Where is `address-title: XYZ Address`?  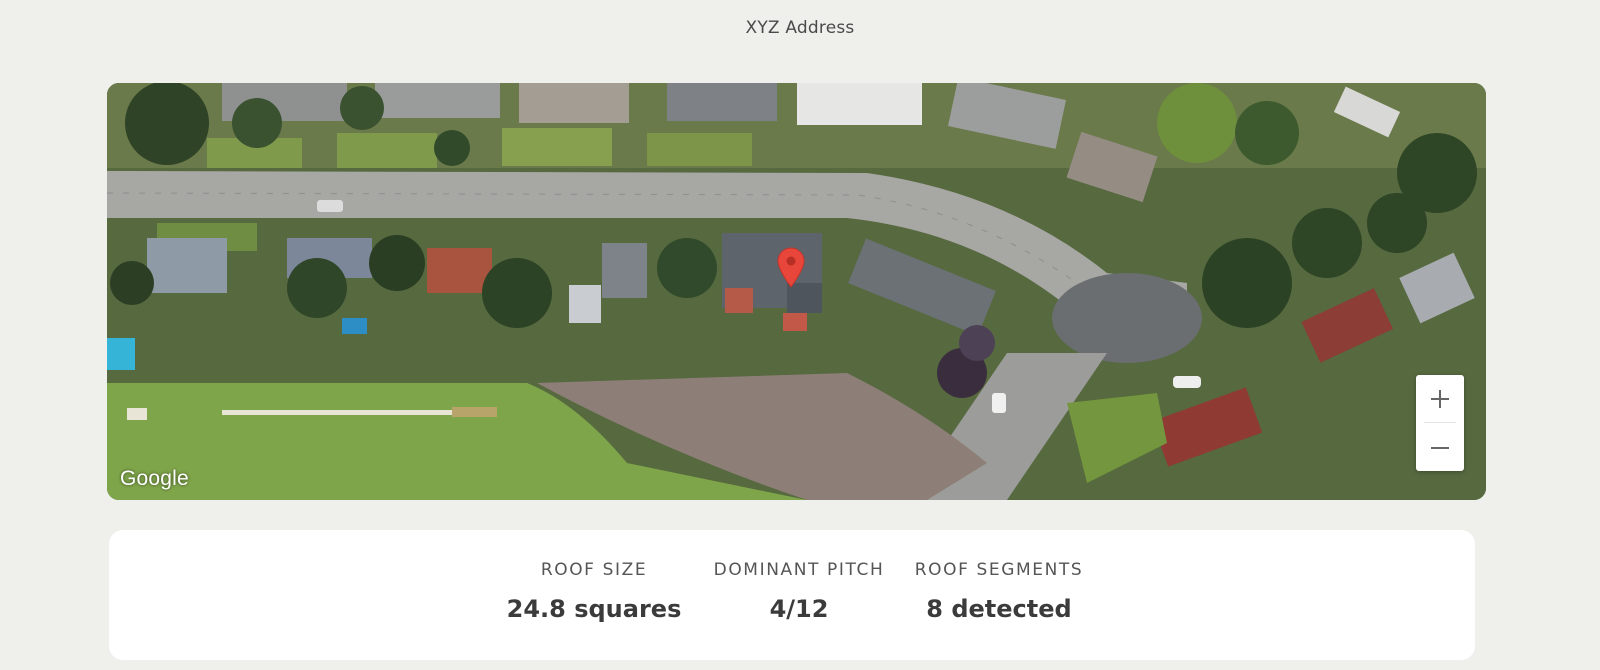 address-title: XYZ Address is located at coordinates (800, 28).